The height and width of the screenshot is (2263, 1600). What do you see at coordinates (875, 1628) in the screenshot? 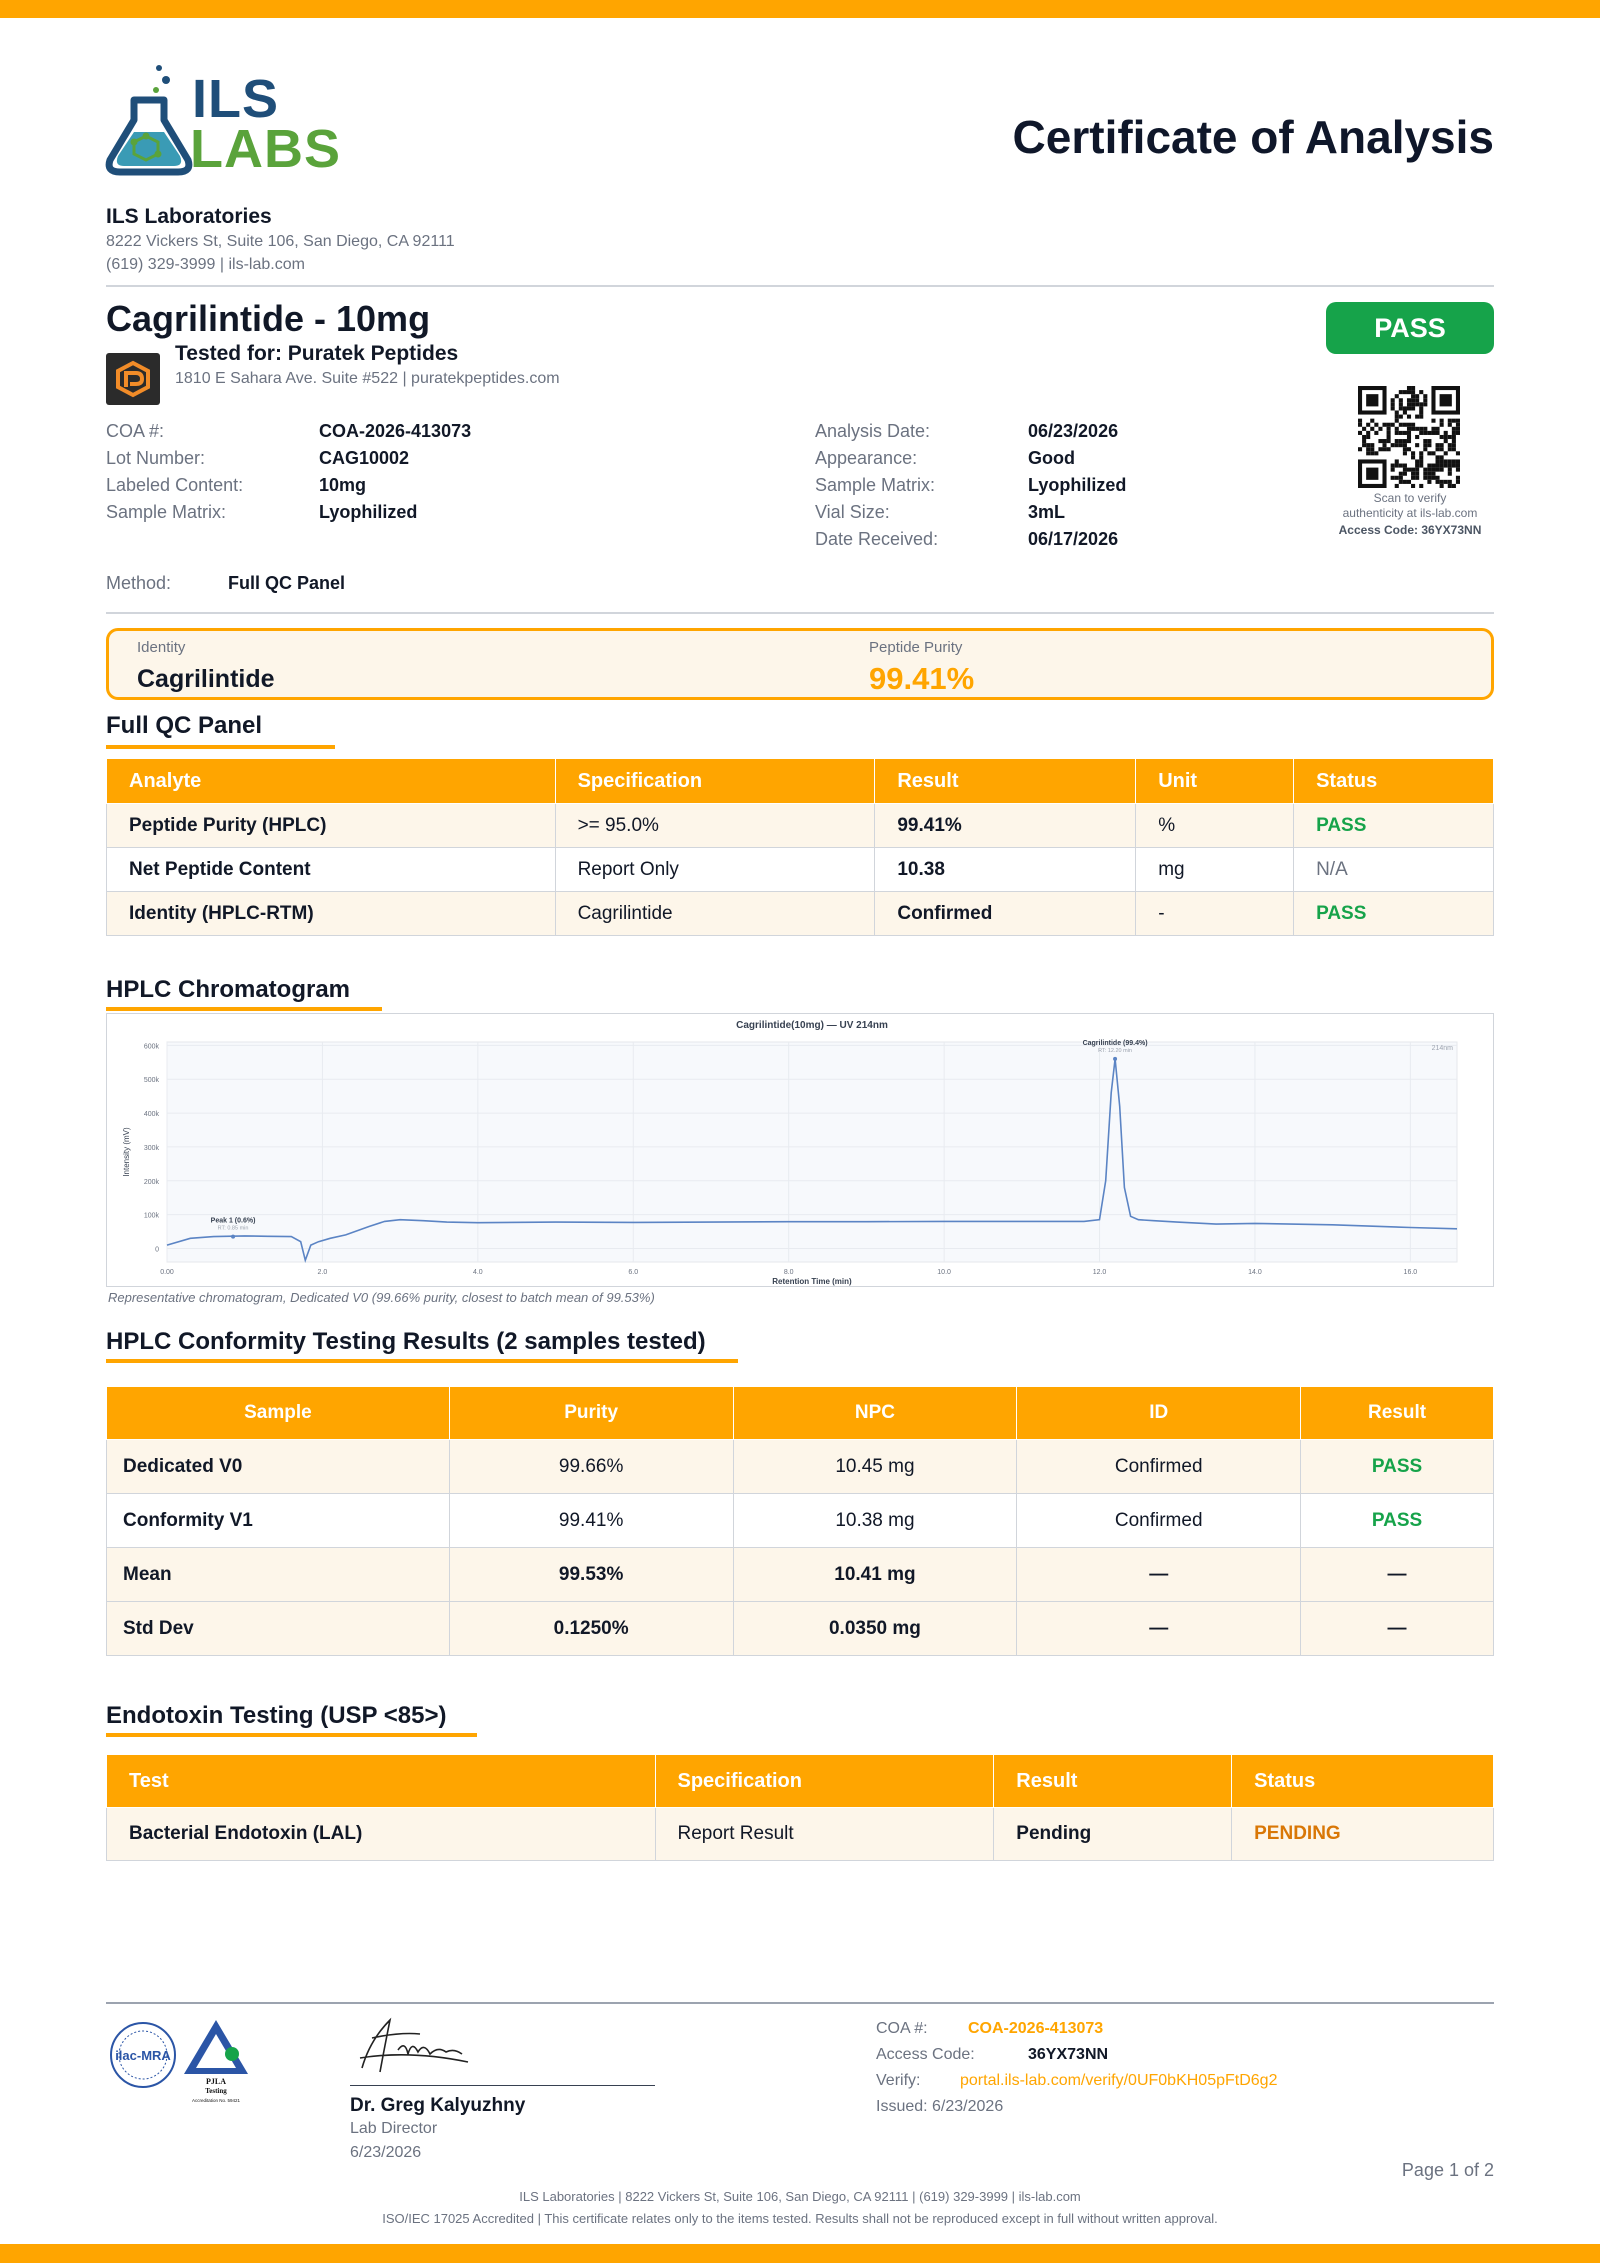
I see `npc-cell: 0.0350 mg` at bounding box center [875, 1628].